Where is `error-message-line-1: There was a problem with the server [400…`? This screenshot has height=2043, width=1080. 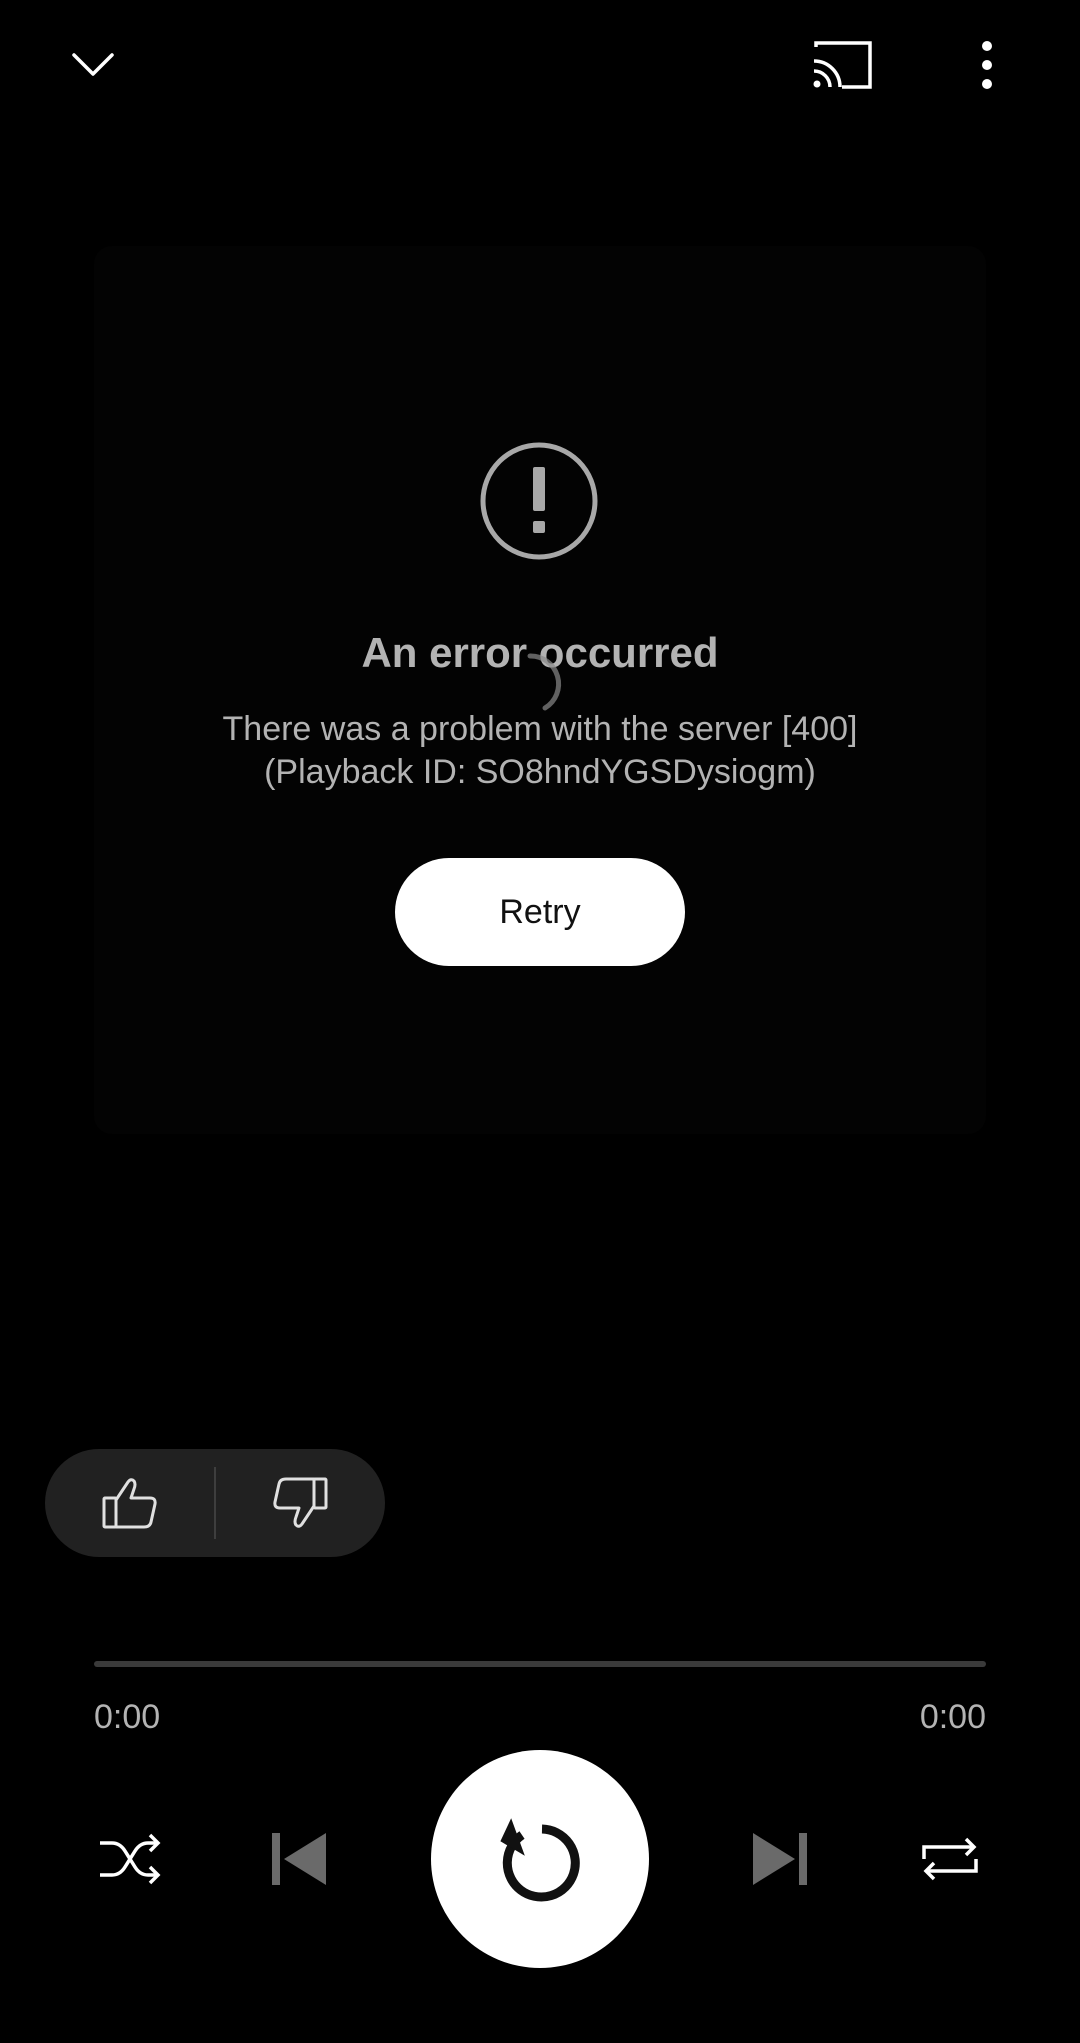
error-message-line-1: There was a problem with the server [400… is located at coordinates (540, 729).